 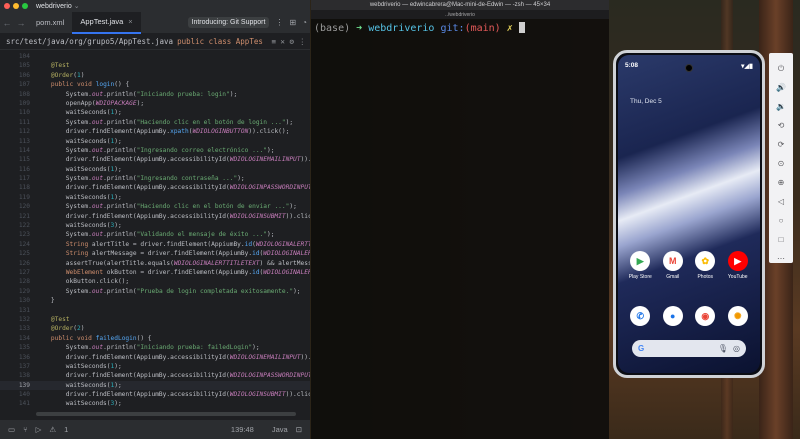 I want to click on app-play-store: ▶ Play Store, so click(x=640, y=265).